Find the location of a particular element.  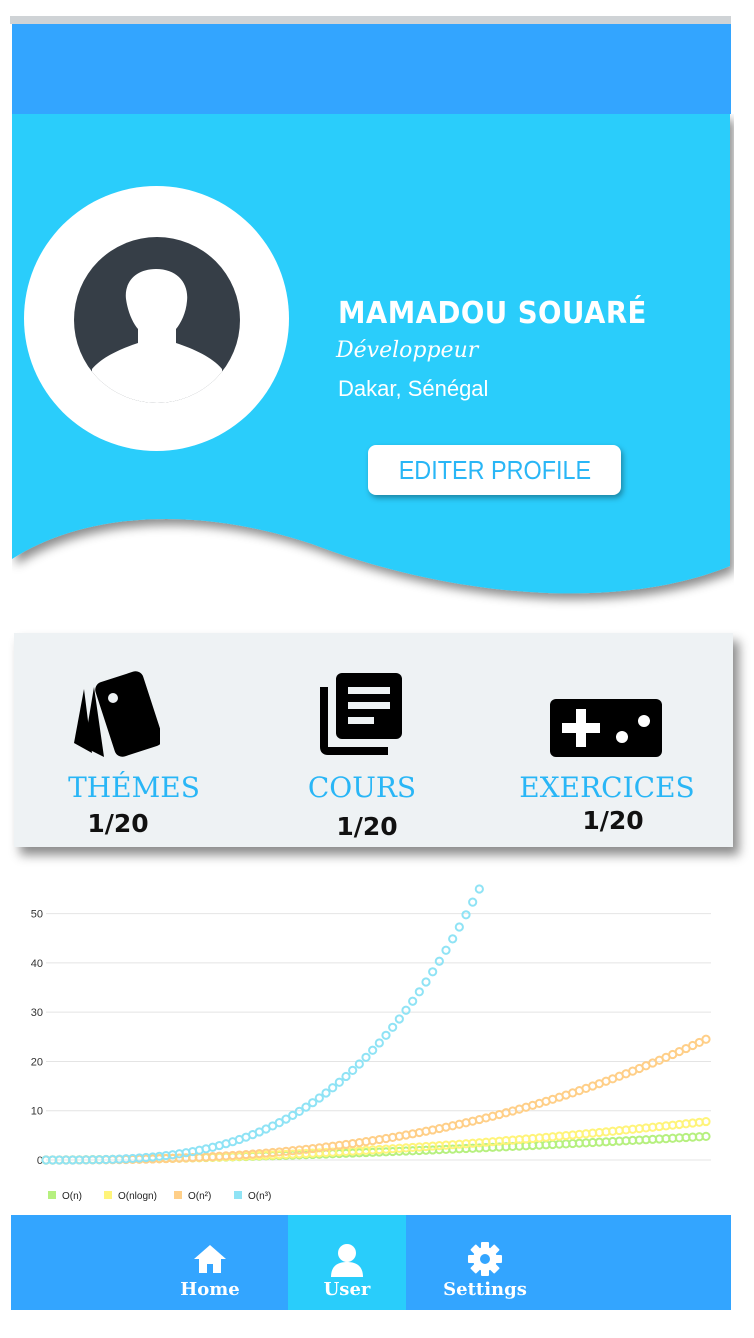

y-tick-label: 10 is located at coordinates (37, 1112).